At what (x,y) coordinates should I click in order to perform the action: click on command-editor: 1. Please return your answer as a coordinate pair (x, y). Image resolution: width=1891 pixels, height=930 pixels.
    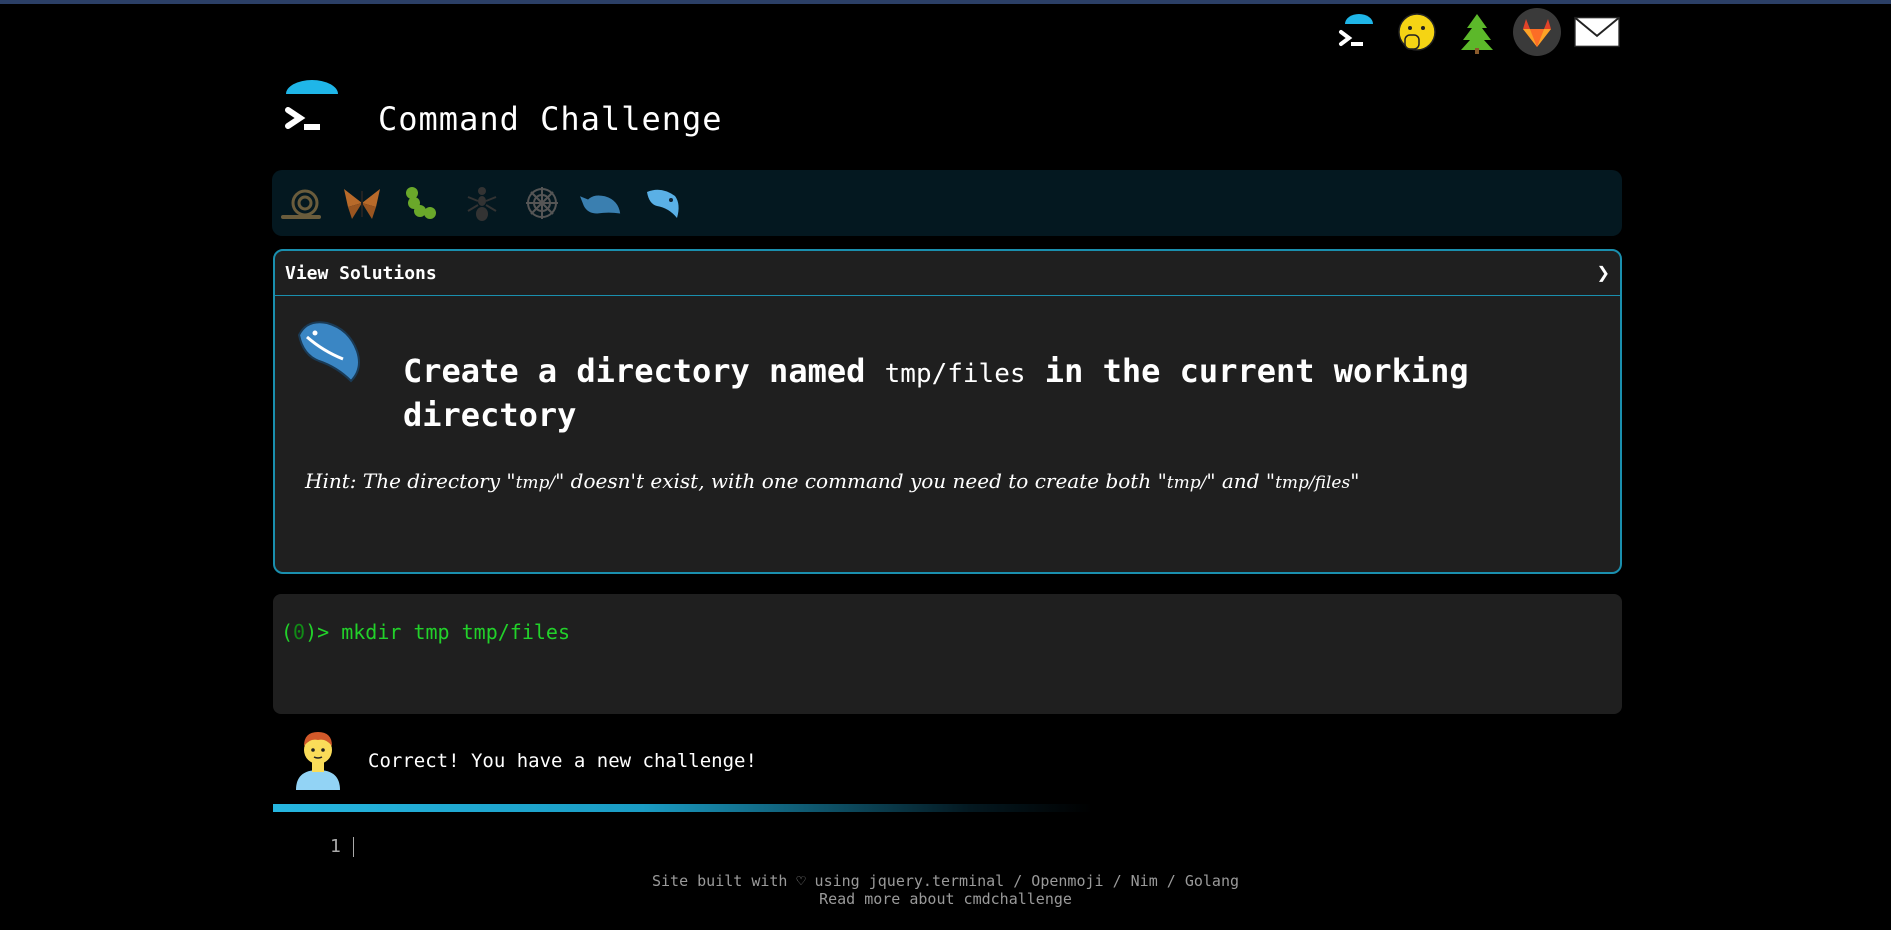
    Looking at the image, I should click on (342, 846).